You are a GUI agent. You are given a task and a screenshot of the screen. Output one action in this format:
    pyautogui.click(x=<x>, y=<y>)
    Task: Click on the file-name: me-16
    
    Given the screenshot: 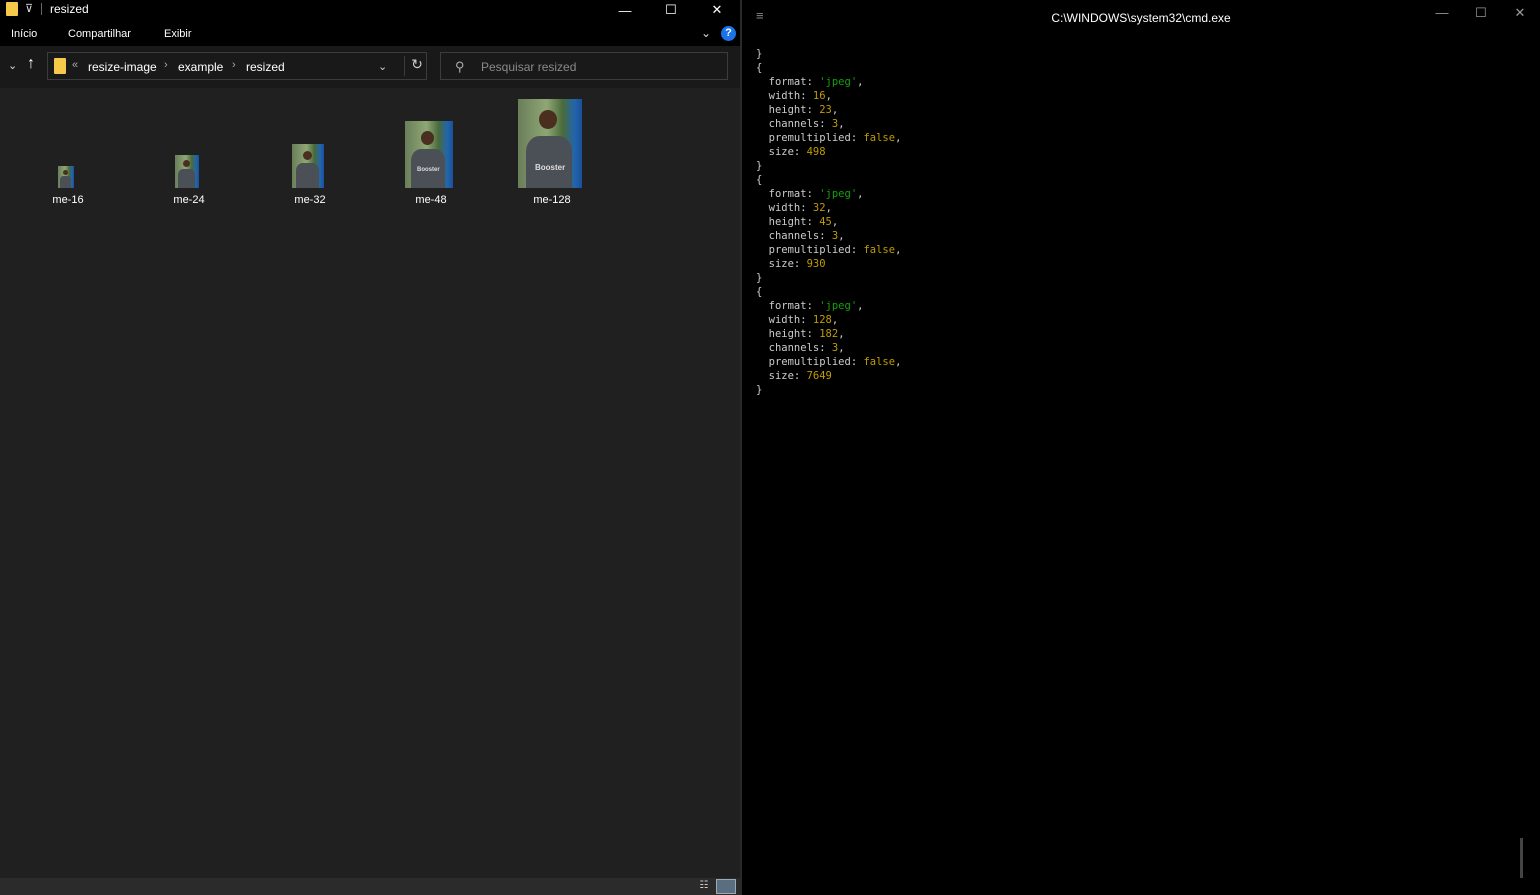 What is the action you would take?
    pyautogui.click(x=68, y=200)
    